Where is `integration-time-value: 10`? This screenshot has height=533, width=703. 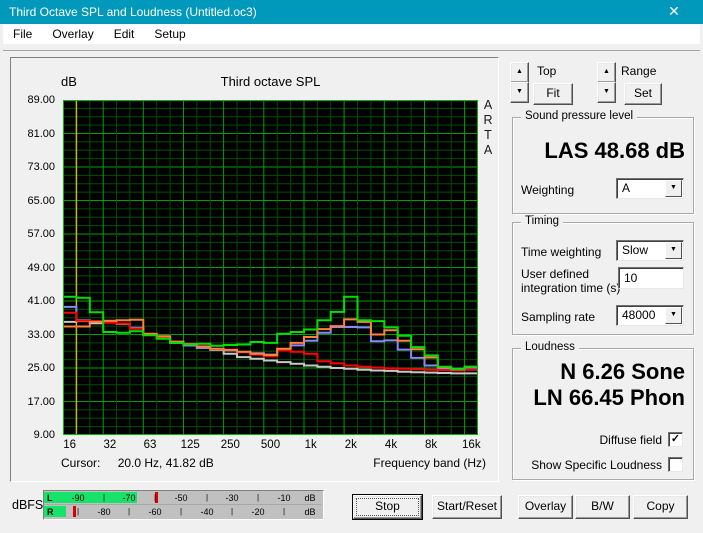
integration-time-value: 10 is located at coordinates (631, 278).